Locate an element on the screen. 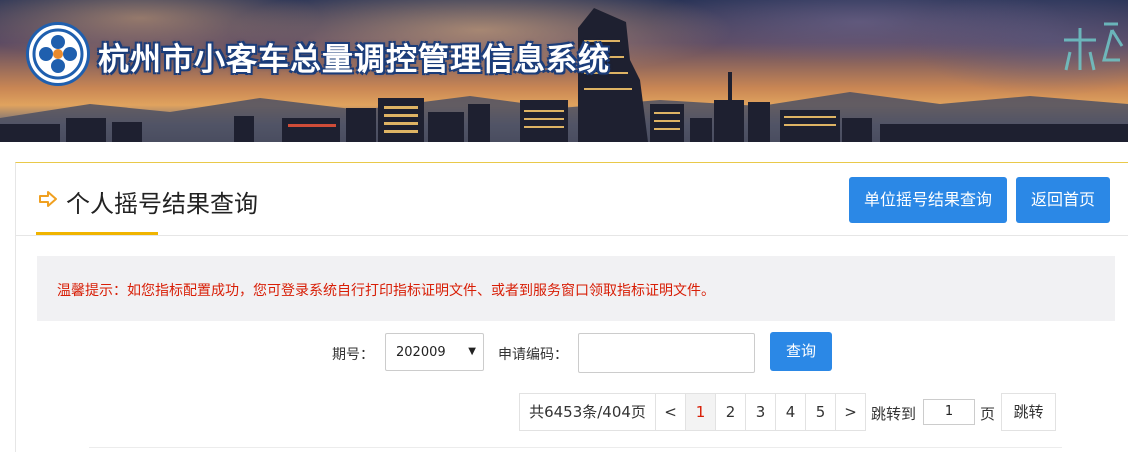 Image resolution: width=1128 pixels, height=452 pixels. logo-icon is located at coordinates (58, 54).